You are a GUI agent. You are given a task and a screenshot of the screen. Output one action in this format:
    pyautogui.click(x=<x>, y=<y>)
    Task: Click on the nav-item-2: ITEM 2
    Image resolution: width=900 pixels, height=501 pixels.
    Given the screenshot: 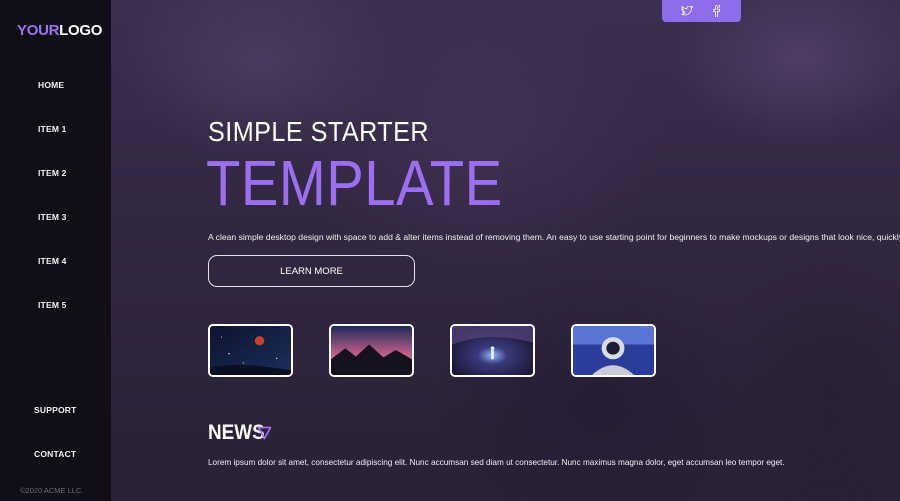 What is the action you would take?
    pyautogui.click(x=52, y=173)
    